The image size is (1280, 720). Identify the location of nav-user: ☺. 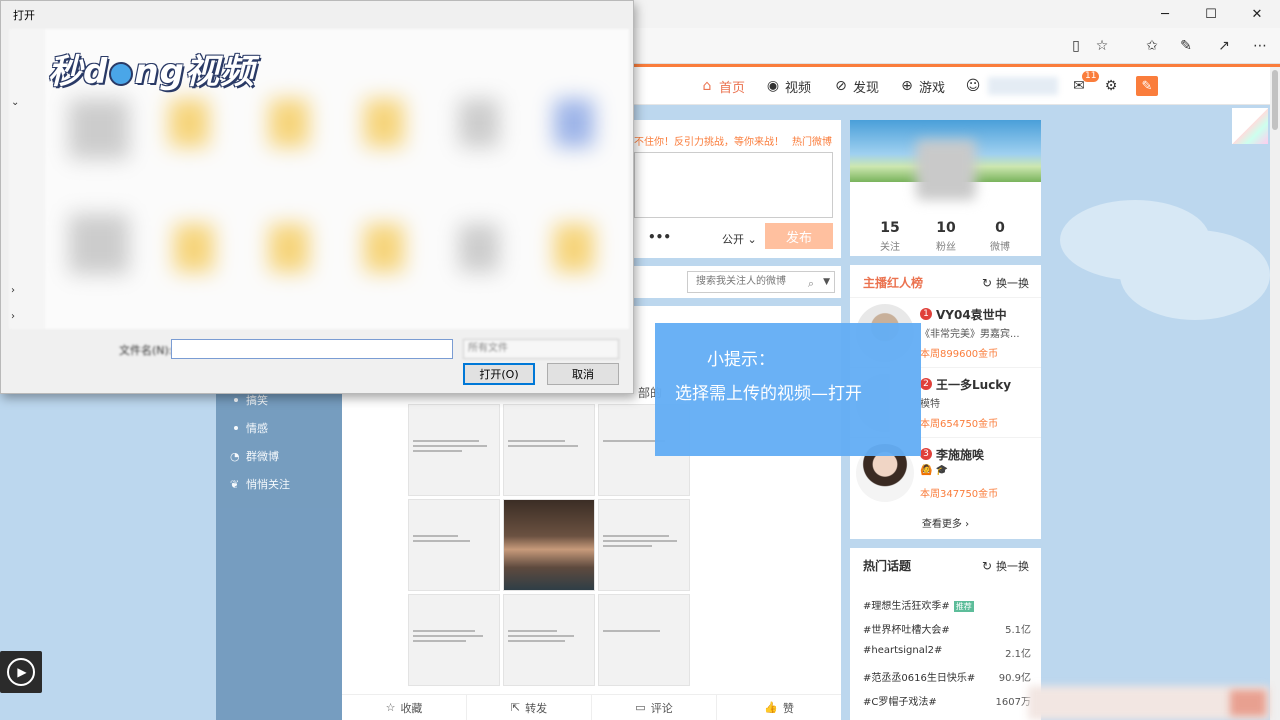
(974, 86).